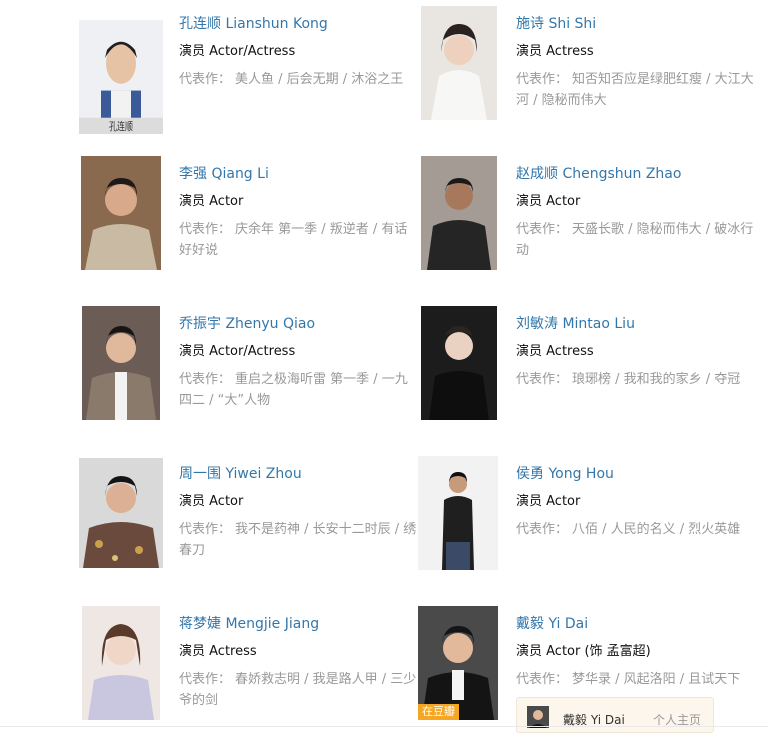  Describe the element at coordinates (635, 624) in the screenshot. I see `actor-name-link: 戴毅 Yi Dai` at that location.